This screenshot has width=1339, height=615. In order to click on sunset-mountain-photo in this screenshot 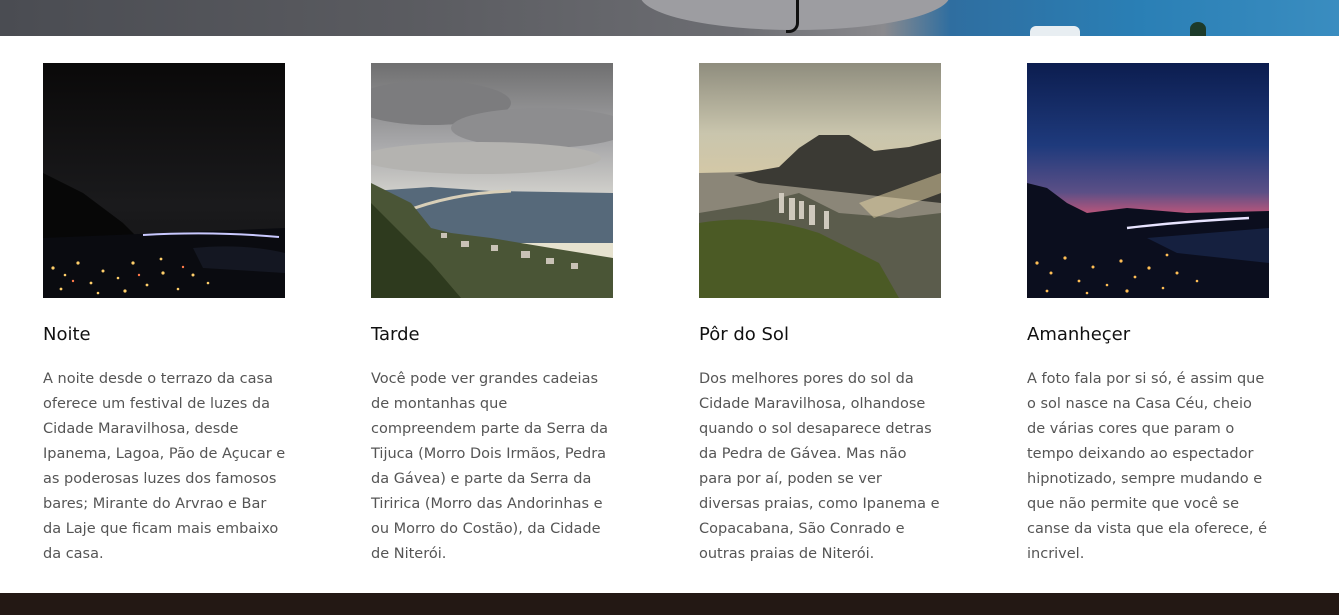, I will do `click(820, 180)`.